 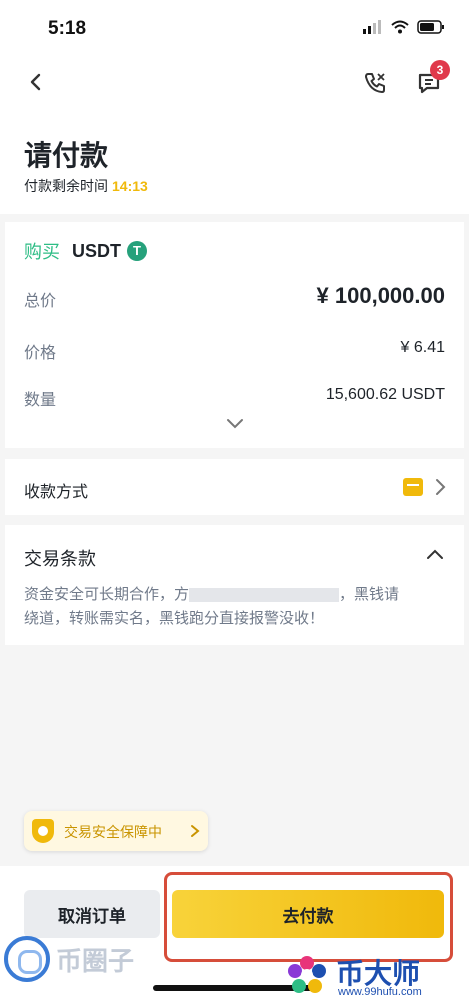 What do you see at coordinates (130, 186) in the screenshot?
I see `countdown-value: 14:13` at bounding box center [130, 186].